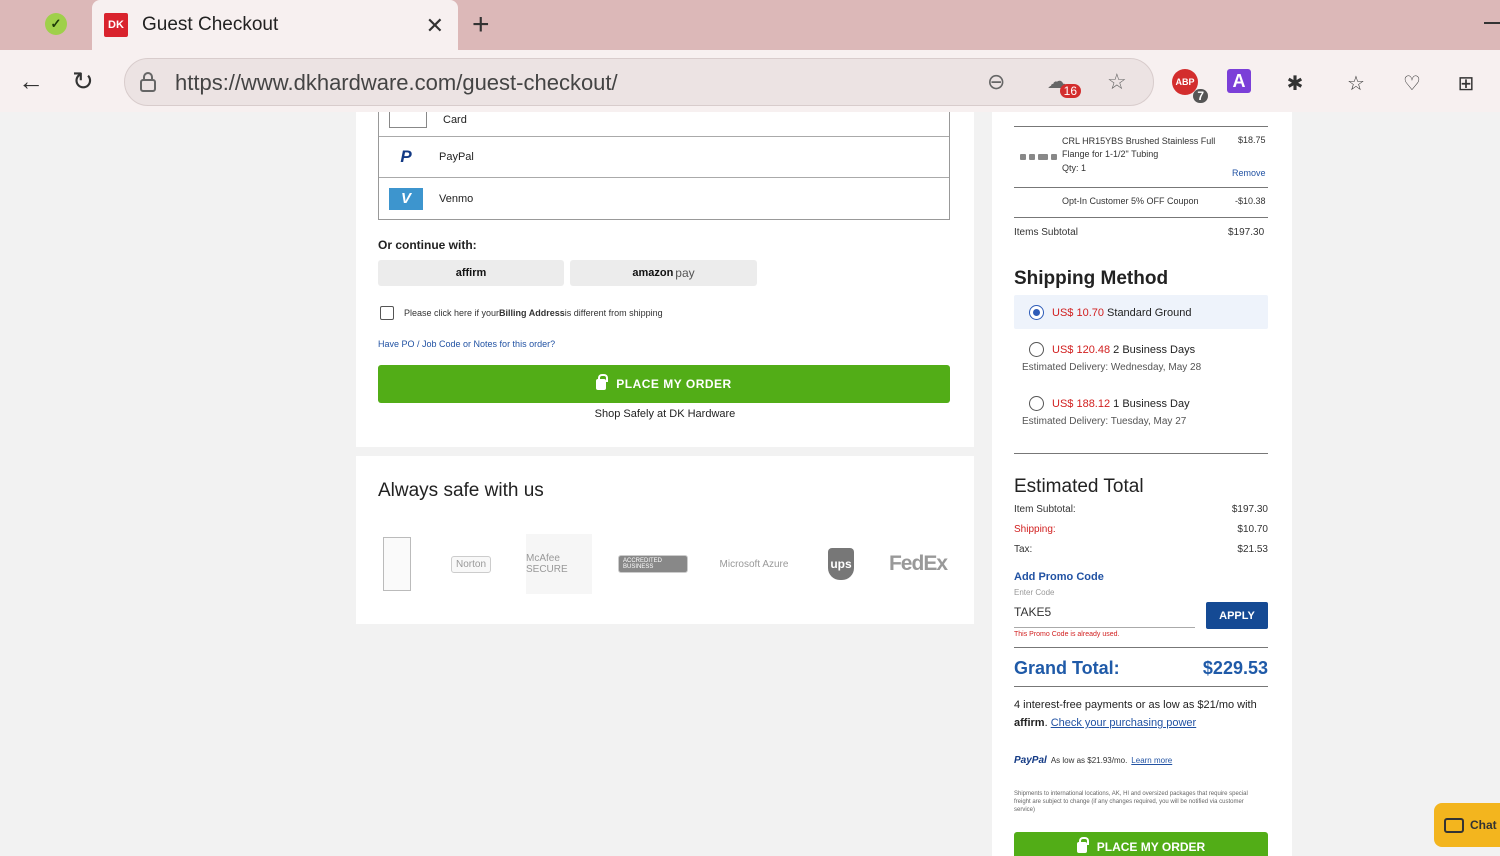 This screenshot has width=1500, height=856. What do you see at coordinates (1045, 509) in the screenshot?
I see `item-subtotal-label: Item Subtotal:` at bounding box center [1045, 509].